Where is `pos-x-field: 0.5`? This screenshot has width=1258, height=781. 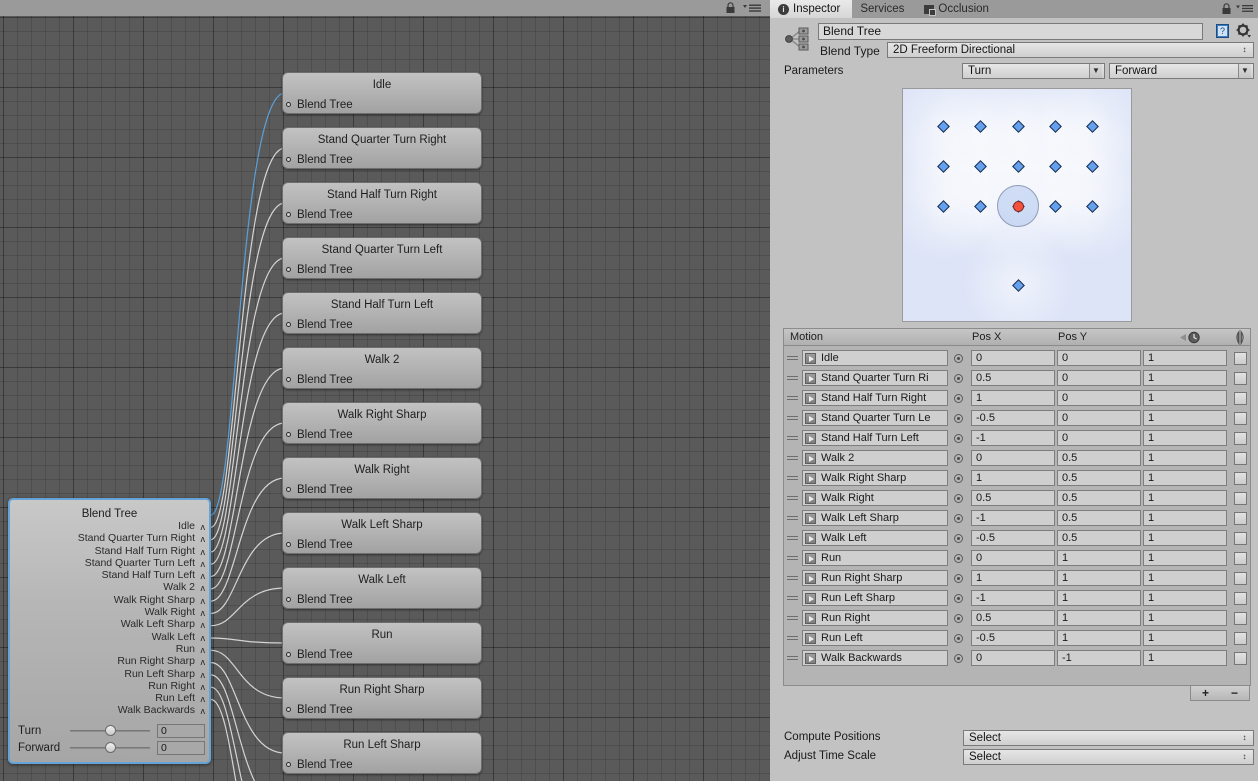 pos-x-field: 0.5 is located at coordinates (1013, 378).